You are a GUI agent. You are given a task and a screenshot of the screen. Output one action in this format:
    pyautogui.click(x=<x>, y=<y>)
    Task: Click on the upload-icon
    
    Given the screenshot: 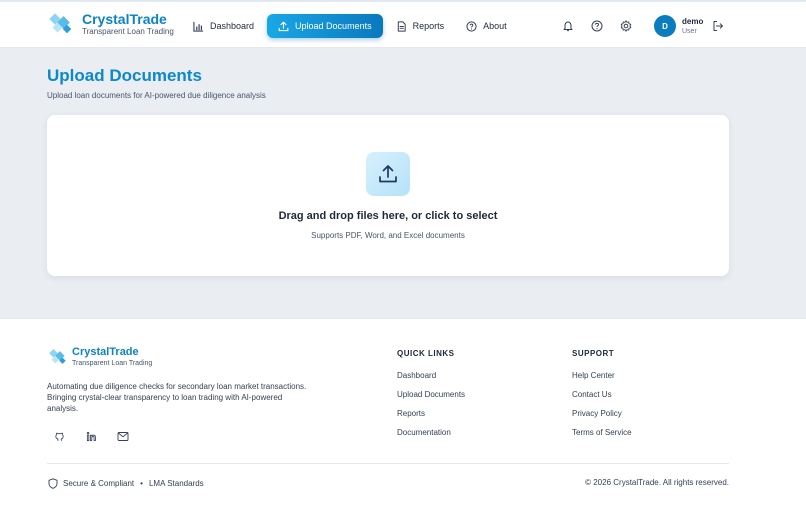 What is the action you would take?
    pyautogui.click(x=283, y=26)
    